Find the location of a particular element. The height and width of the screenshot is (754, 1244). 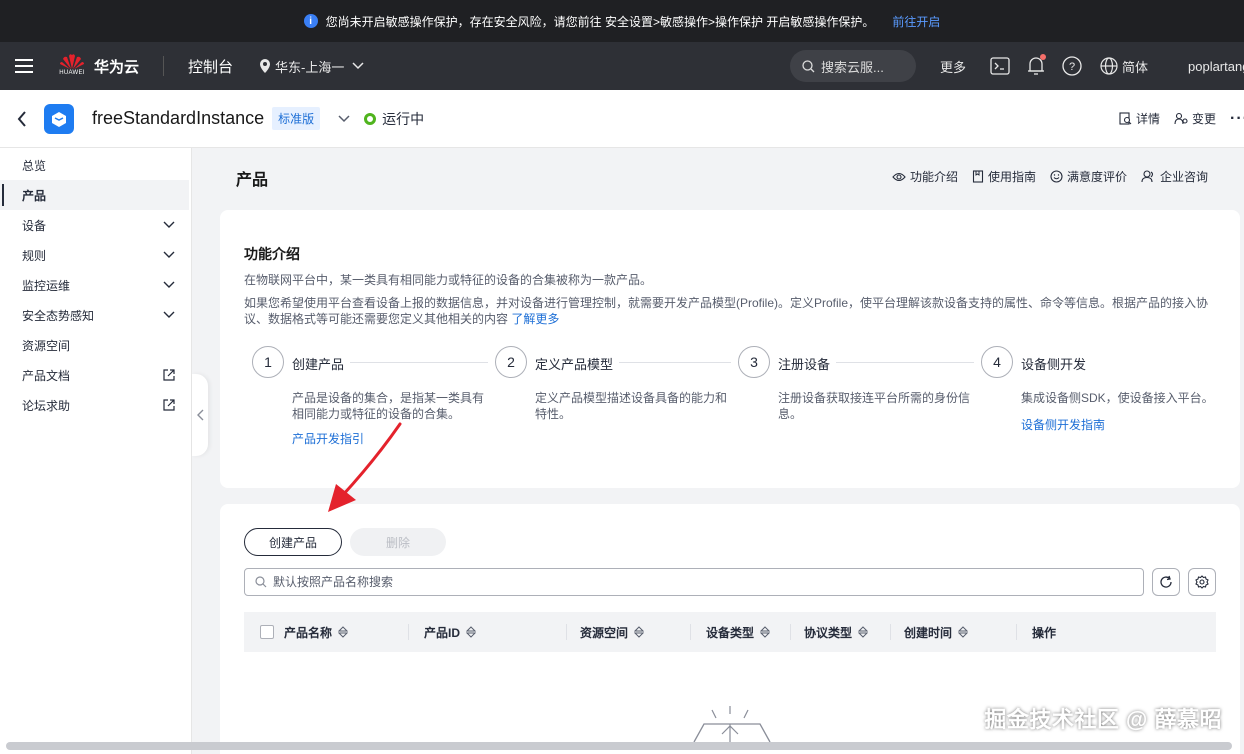

region-label: 华东-上海一 is located at coordinates (310, 67).